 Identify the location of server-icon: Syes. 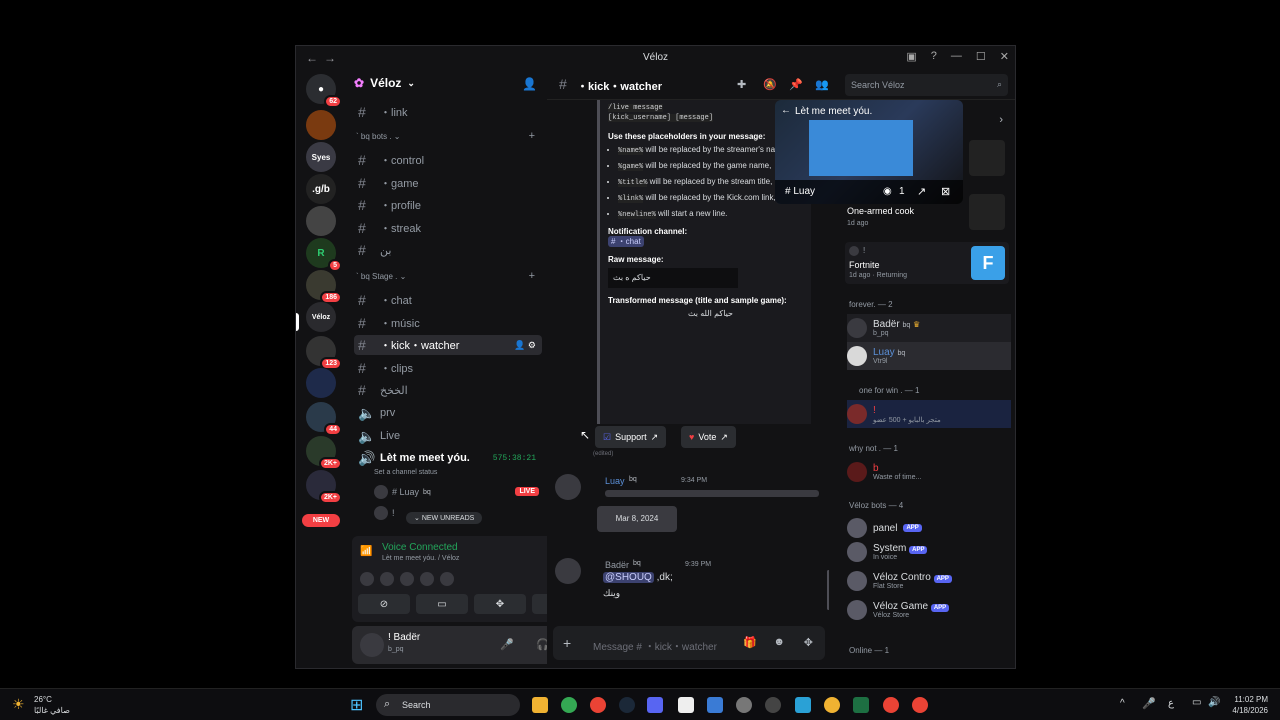
(321, 157).